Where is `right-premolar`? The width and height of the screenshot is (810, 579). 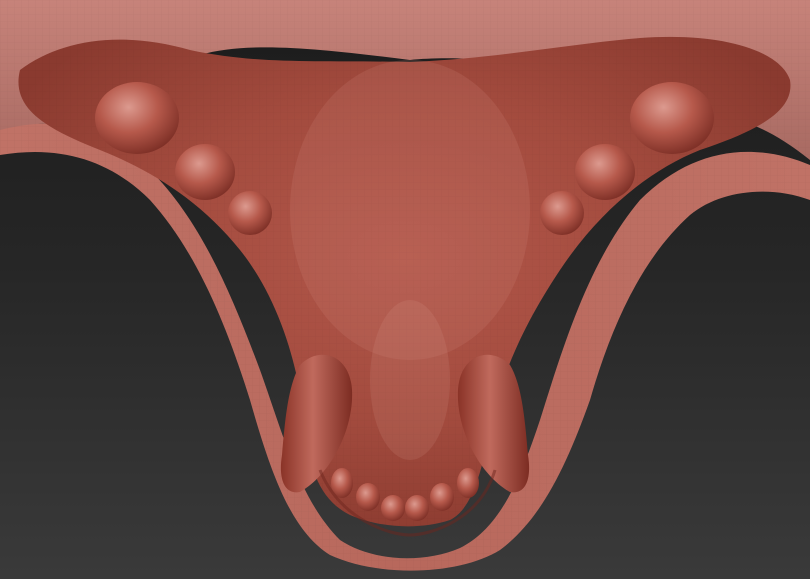
right-premolar is located at coordinates (562, 213).